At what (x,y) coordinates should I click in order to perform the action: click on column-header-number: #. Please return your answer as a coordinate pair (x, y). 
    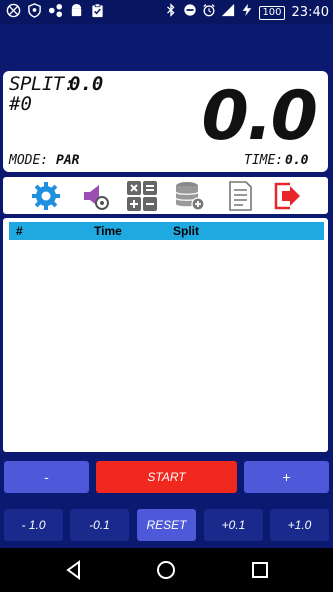
    Looking at the image, I should click on (19, 231).